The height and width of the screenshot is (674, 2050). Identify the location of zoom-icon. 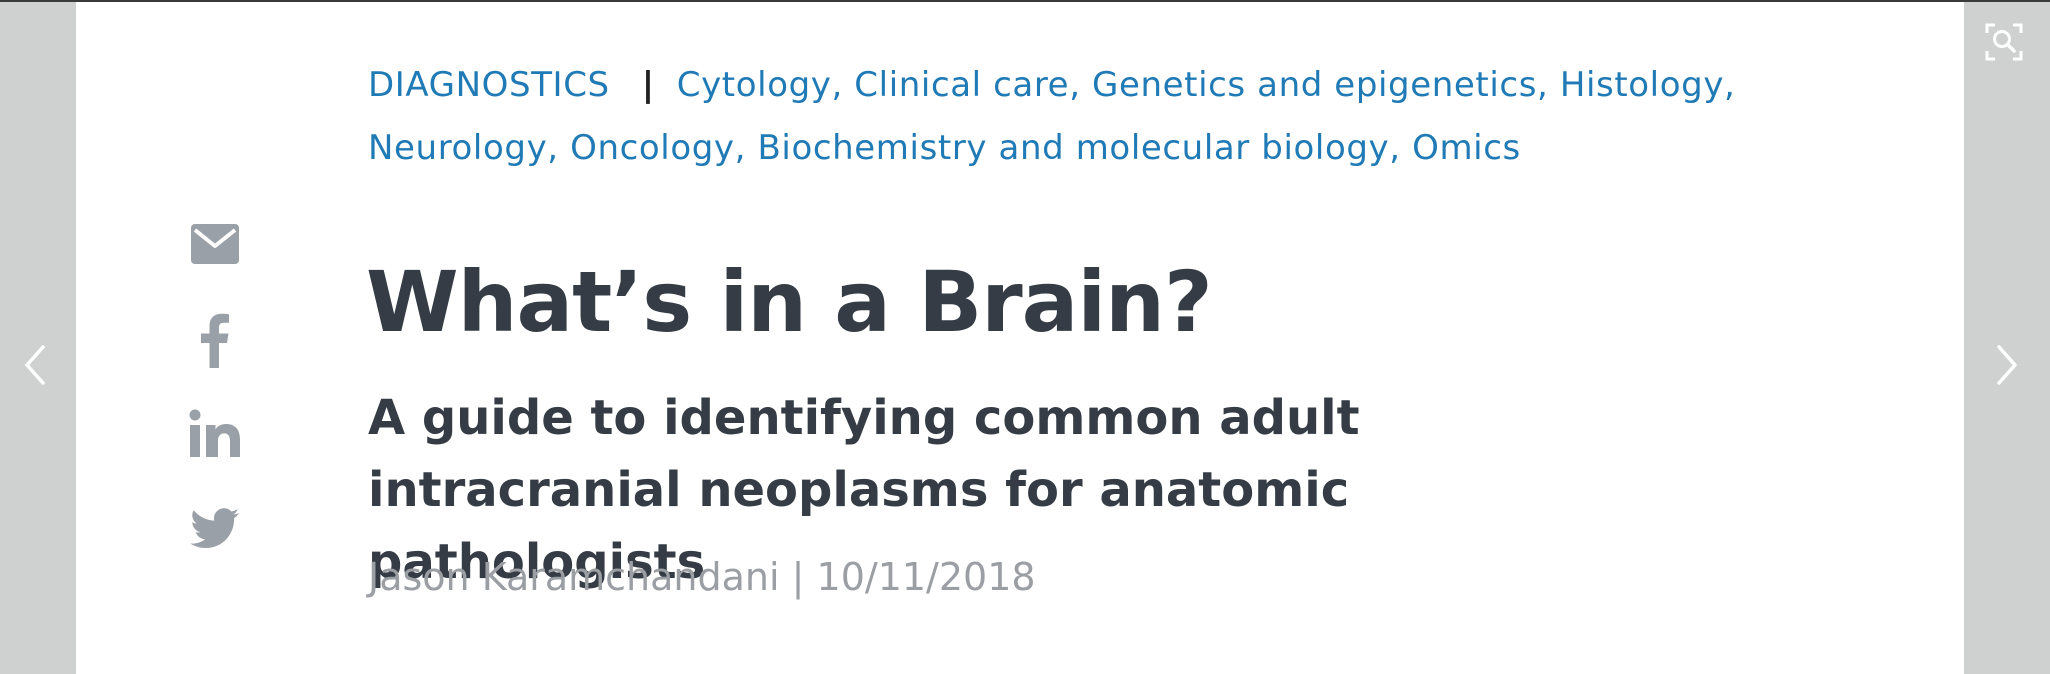
(2004, 42).